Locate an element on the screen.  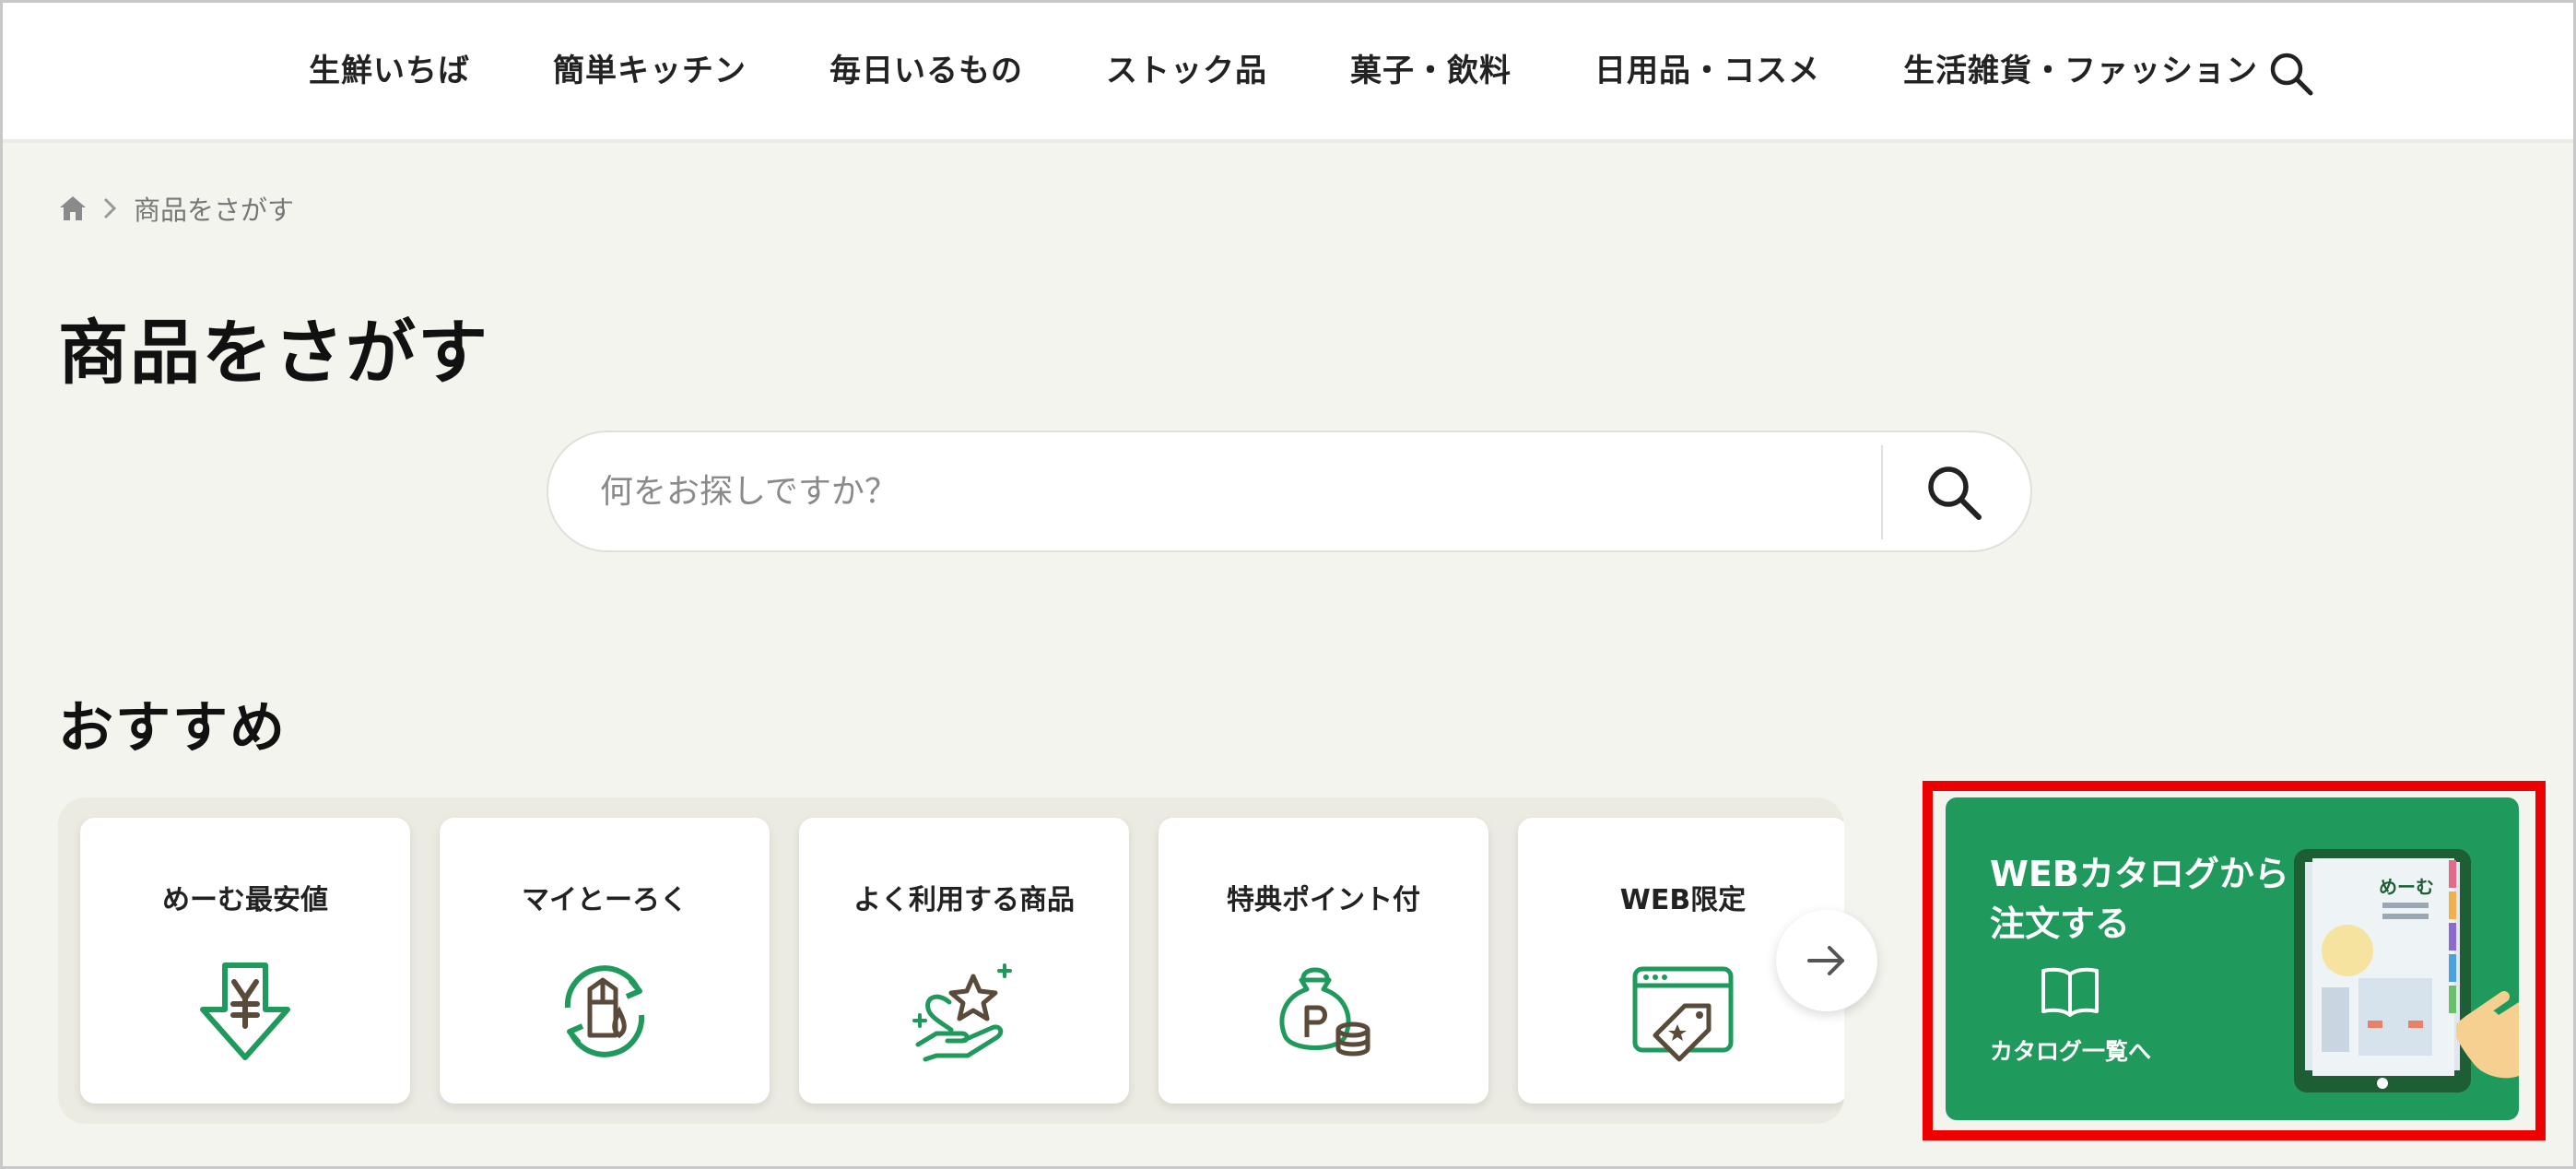
recommend-card-lowest-price: めーむ最安値 is located at coordinates (245, 961).